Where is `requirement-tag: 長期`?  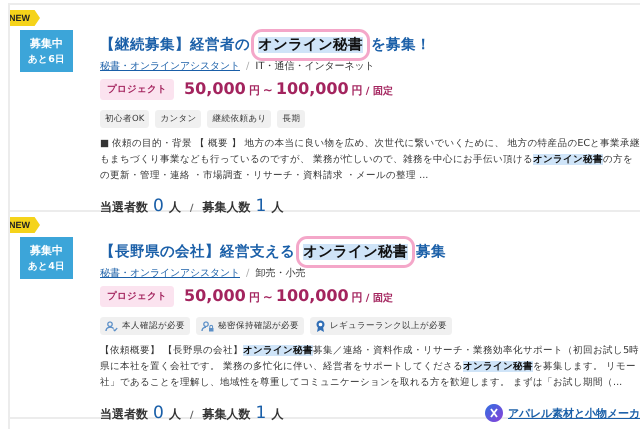 requirement-tag: 長期 is located at coordinates (291, 119).